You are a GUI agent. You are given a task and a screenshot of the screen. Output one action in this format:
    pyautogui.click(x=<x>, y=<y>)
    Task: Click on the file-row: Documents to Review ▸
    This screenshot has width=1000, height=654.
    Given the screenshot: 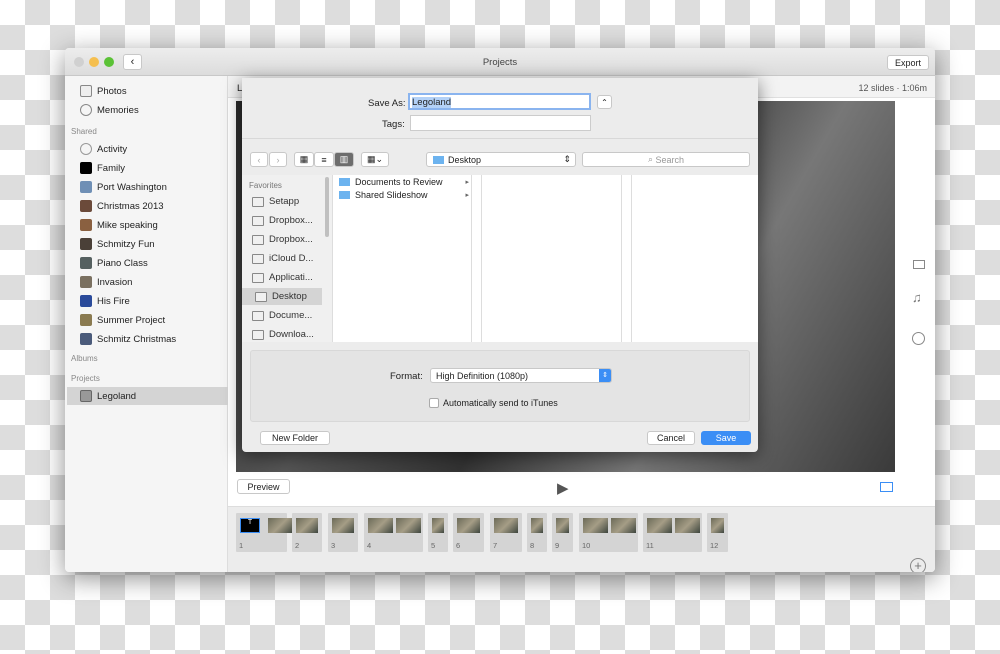 What is the action you would take?
    pyautogui.click(x=404, y=182)
    